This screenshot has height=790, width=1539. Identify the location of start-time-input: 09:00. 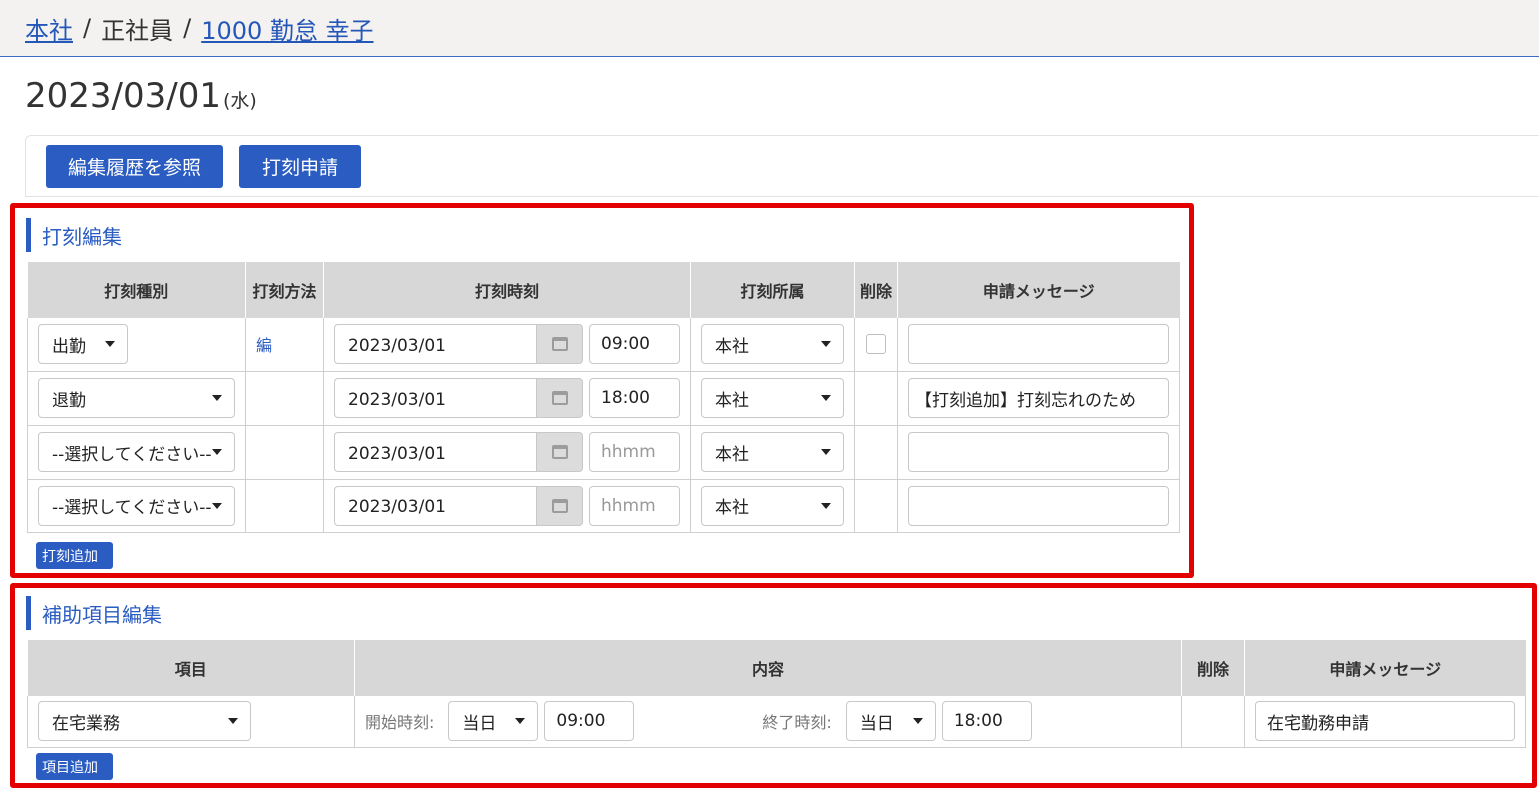
(589, 721).